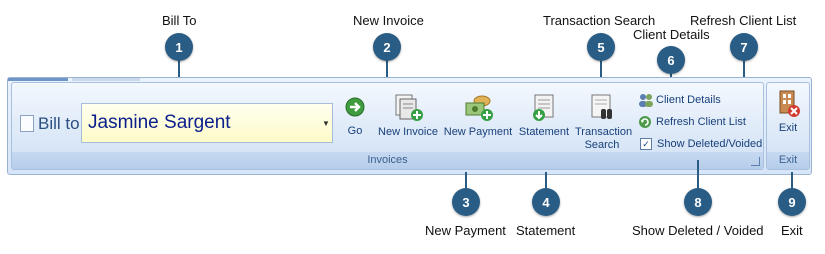 This screenshot has width=825, height=254. What do you see at coordinates (701, 122) in the screenshot?
I see `refresh-client-list-label: Refresh Client List` at bounding box center [701, 122].